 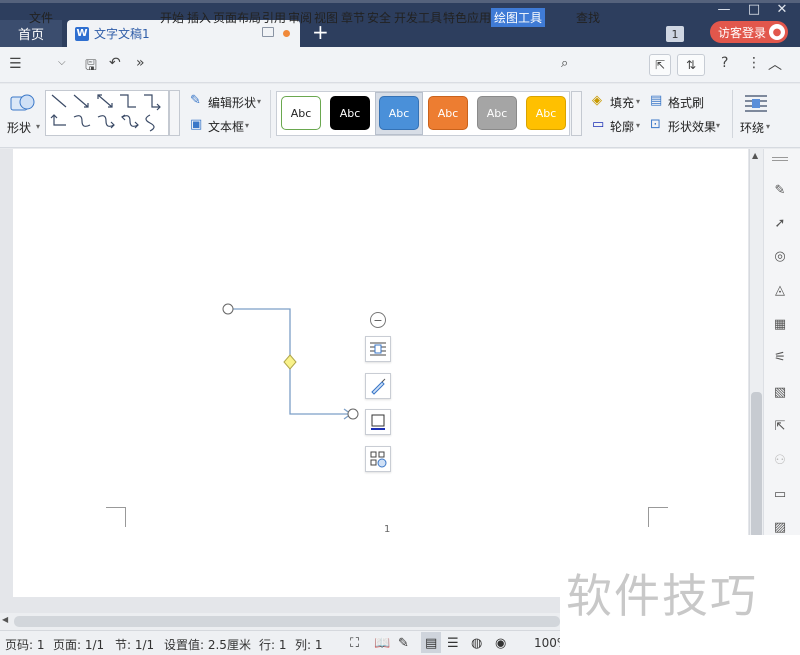 I want to click on menu-insert: 插入, so click(x=199, y=17).